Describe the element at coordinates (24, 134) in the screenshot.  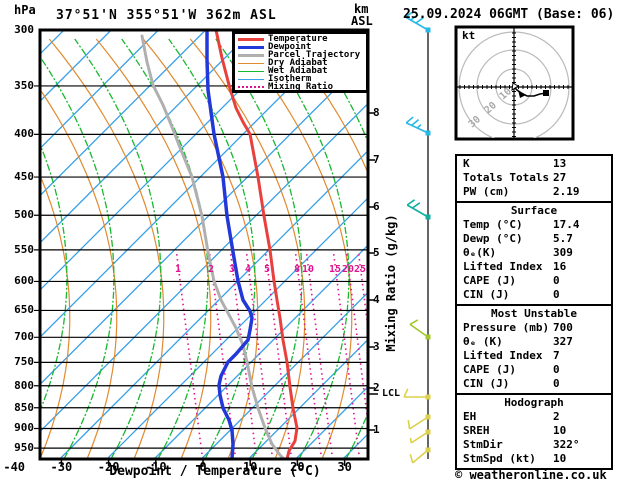
I see `pressure-tick-label: 400` at that location.